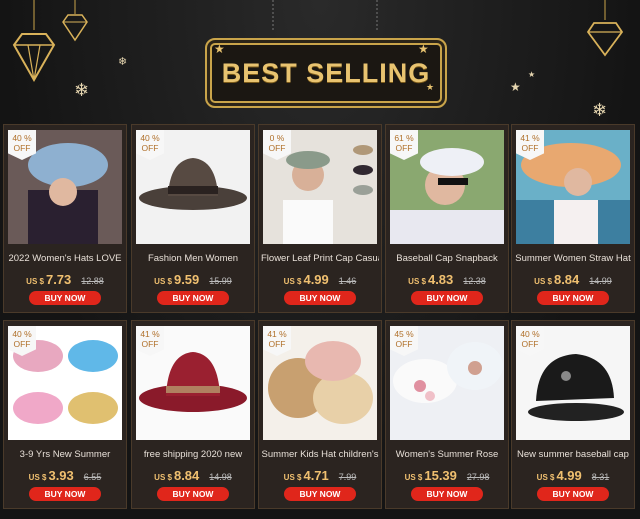  I want to click on original-price: 1.46, so click(347, 281).